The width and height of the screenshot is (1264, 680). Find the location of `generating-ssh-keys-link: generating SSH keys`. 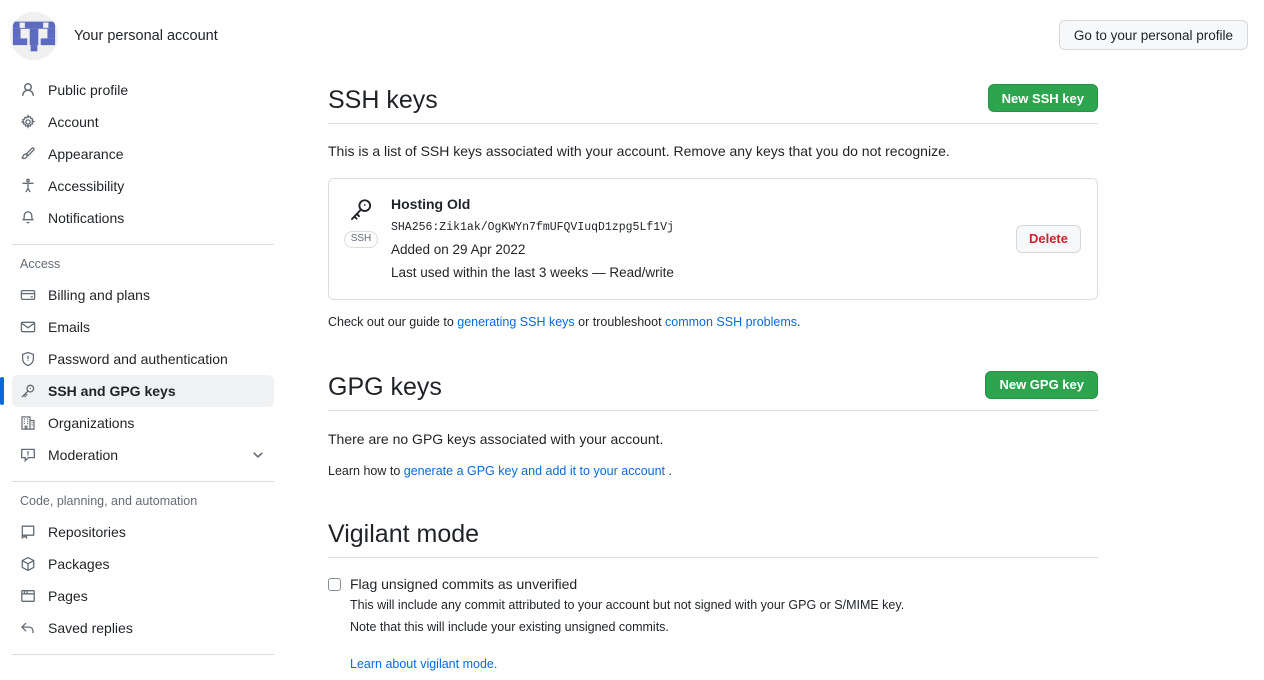

generating-ssh-keys-link: generating SSH keys is located at coordinates (515, 322).